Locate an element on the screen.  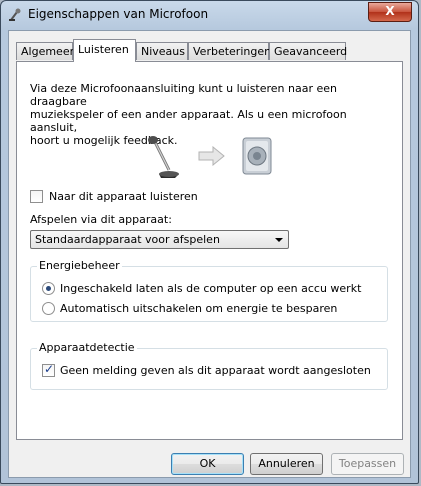
title-bar: Eigenschappen van Microfoon X is located at coordinates (209, 15).